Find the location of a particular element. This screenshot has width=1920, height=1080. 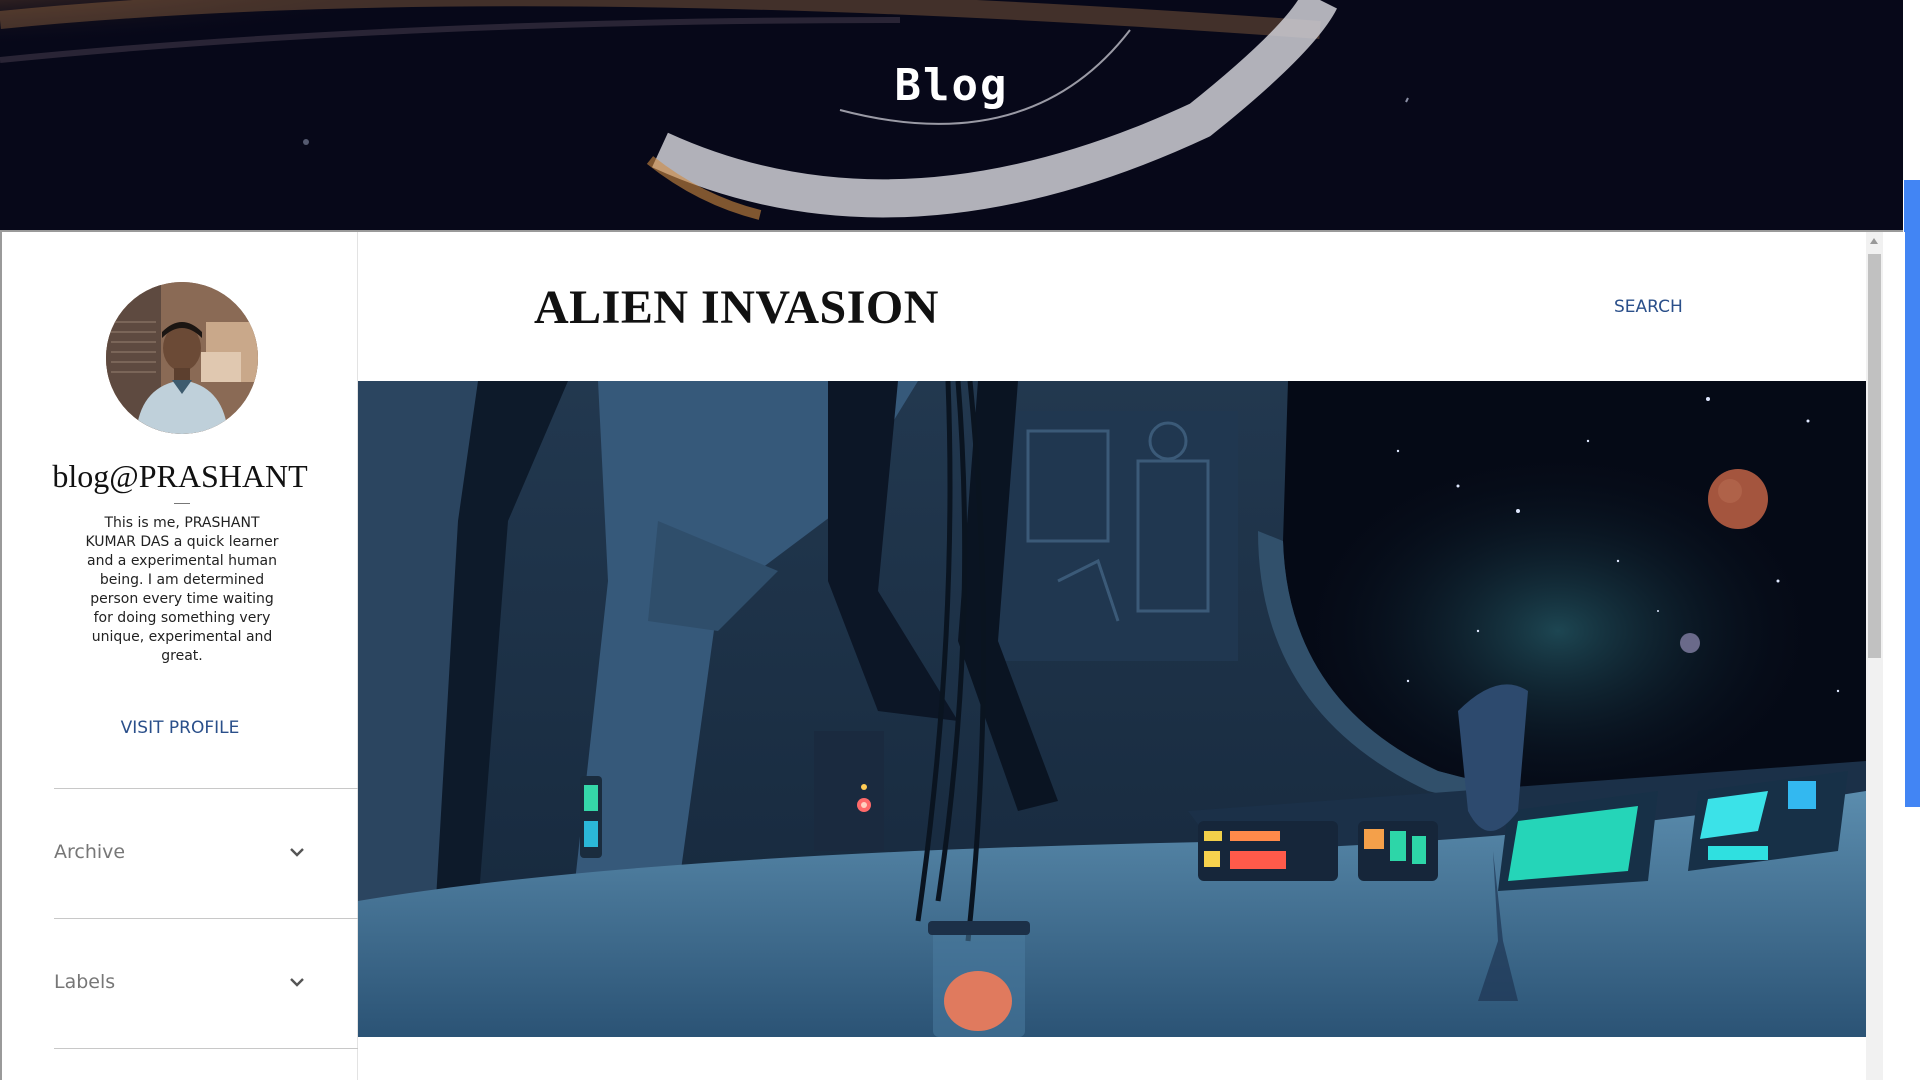

page-scrollbar is located at coordinates (1911, 540).